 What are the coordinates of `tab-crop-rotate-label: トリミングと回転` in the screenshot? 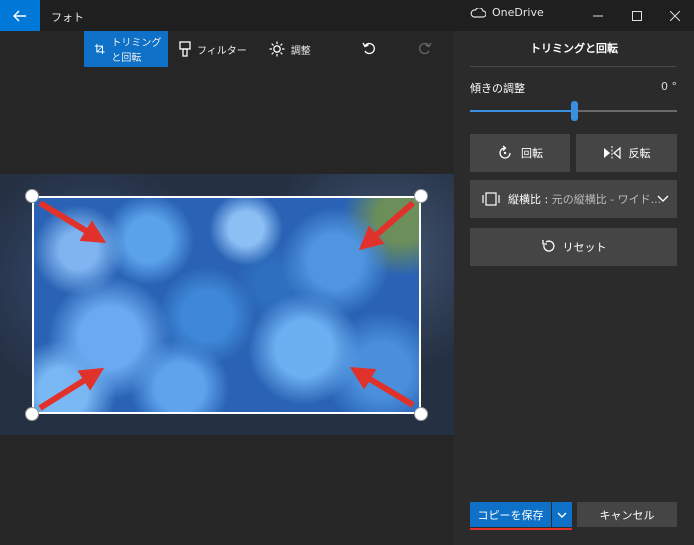 It's located at (136, 51).